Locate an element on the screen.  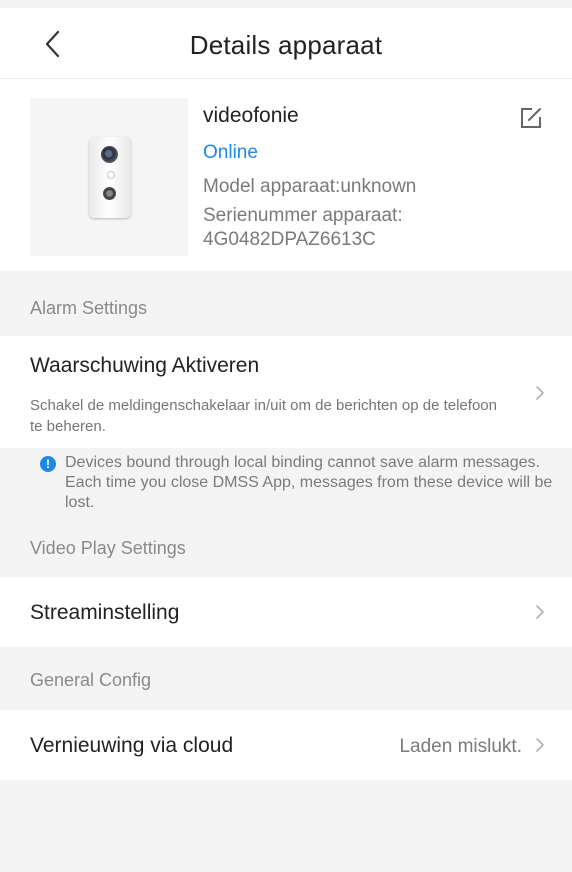
section-header-general: General Config is located at coordinates (91, 680).